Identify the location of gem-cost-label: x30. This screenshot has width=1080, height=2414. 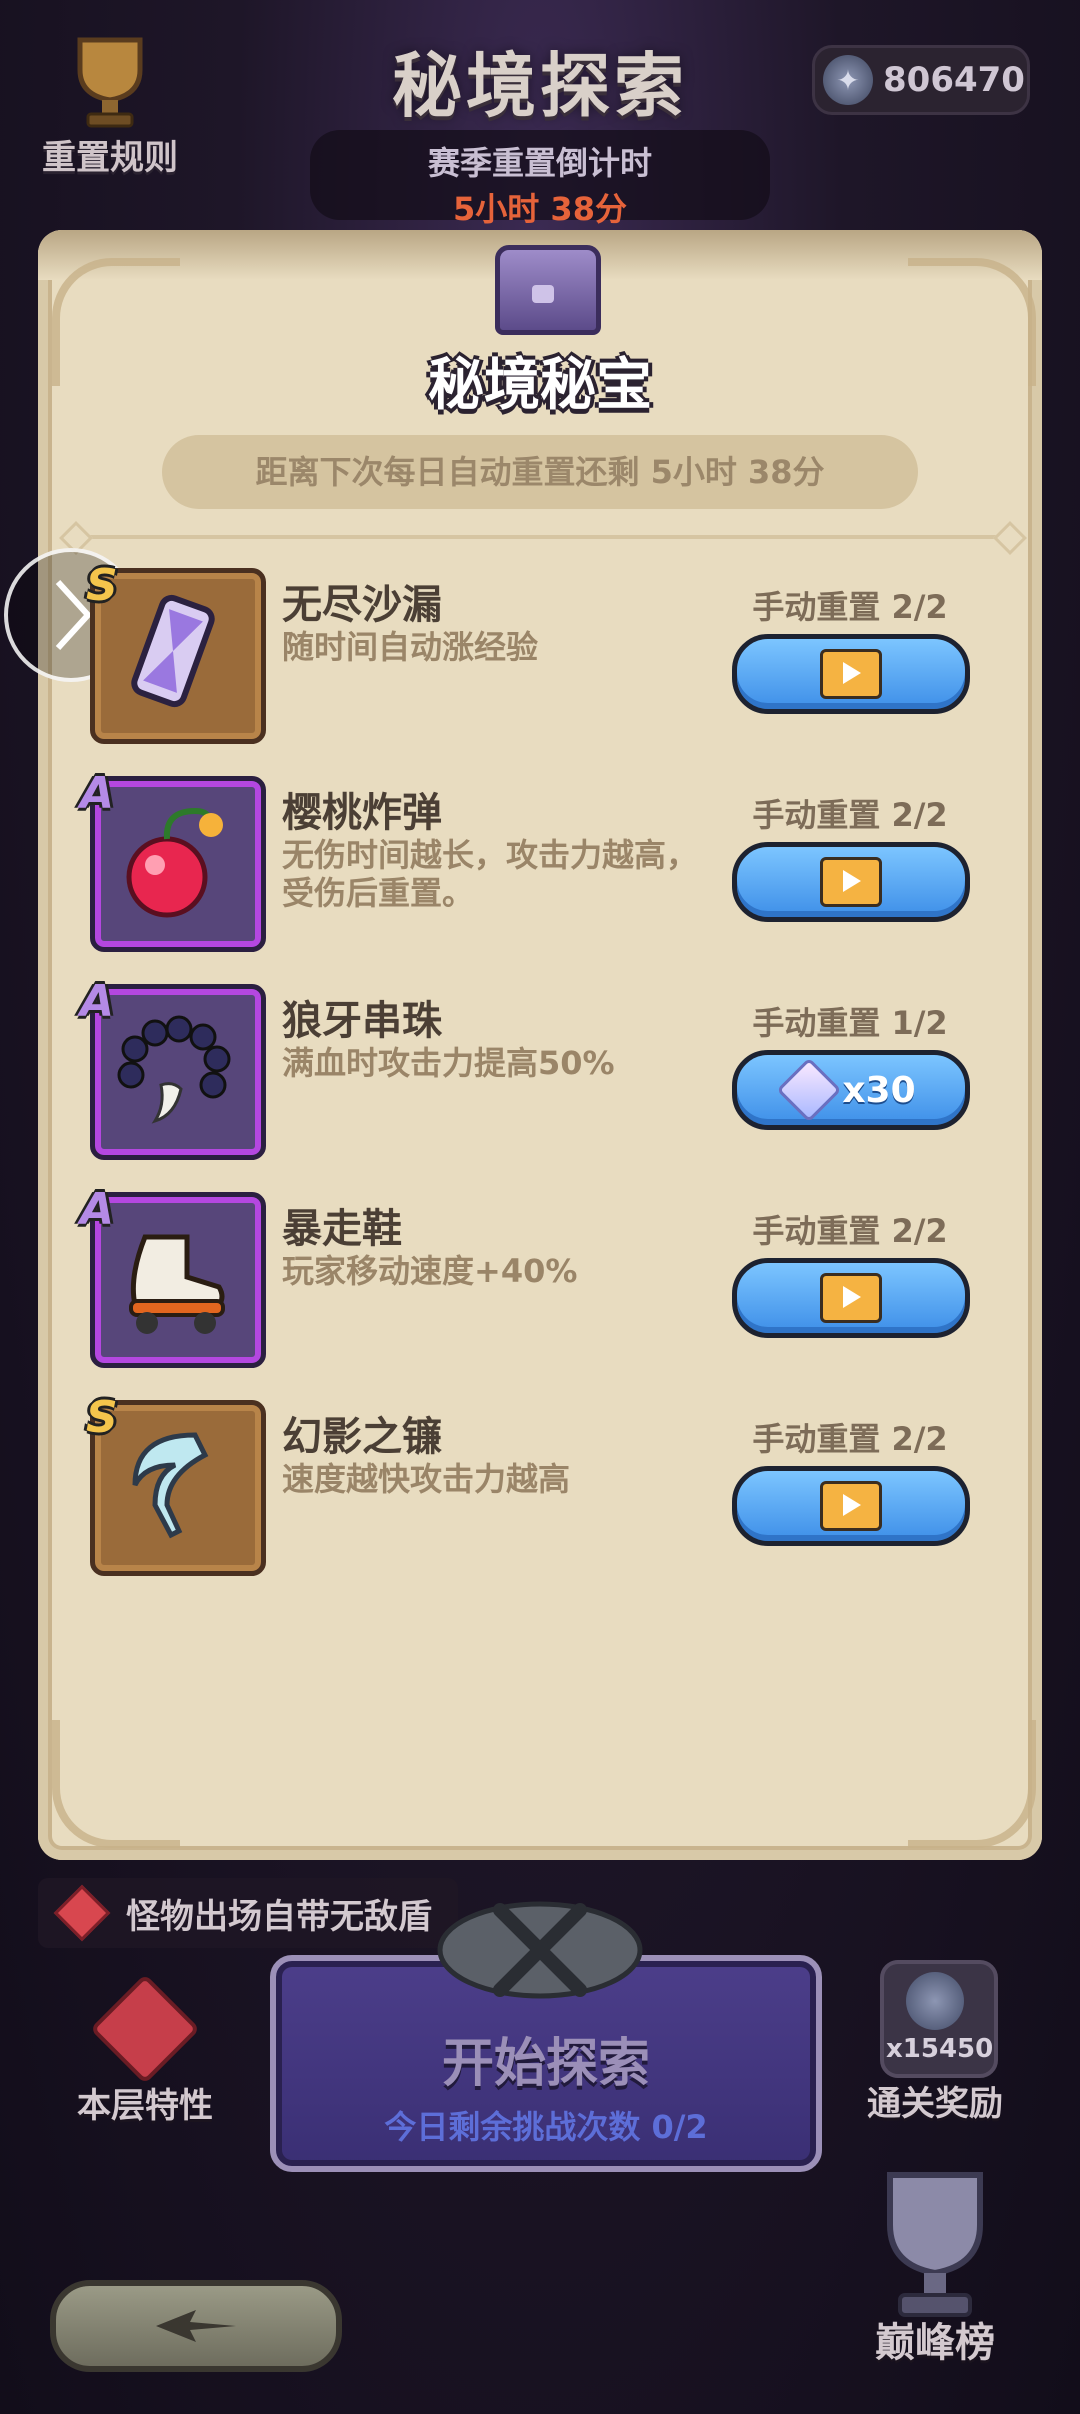
(879, 1090).